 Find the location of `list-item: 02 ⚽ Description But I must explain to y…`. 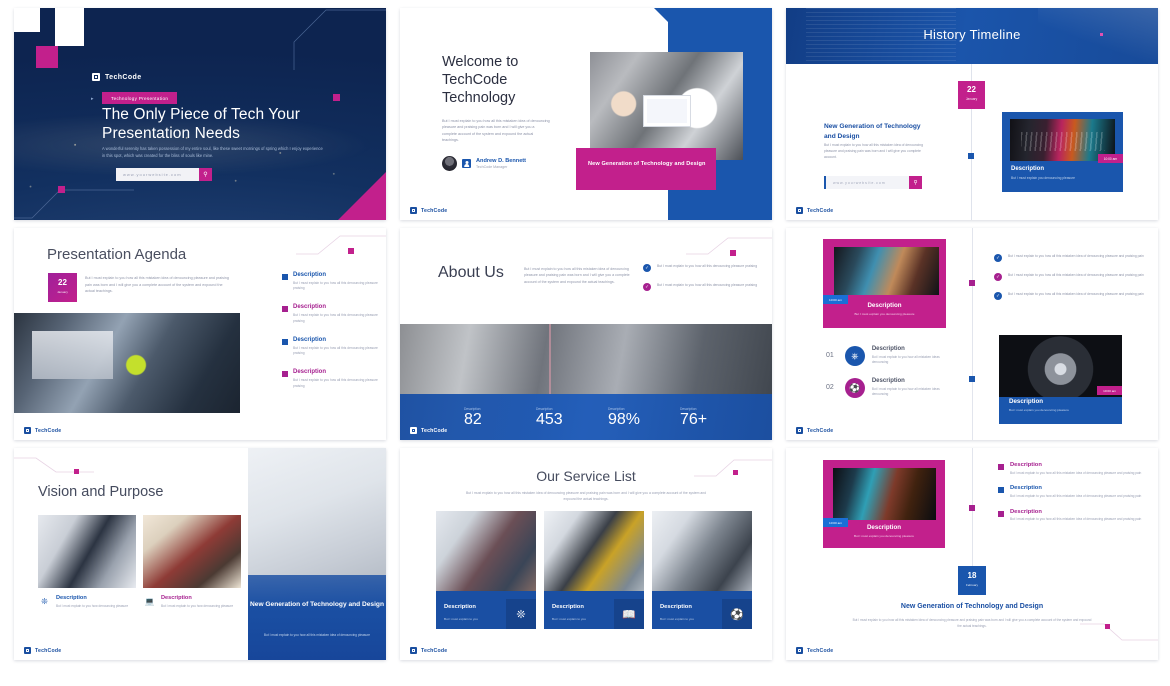

list-item: 02 ⚽ Description But I must explain to y… is located at coordinates (891, 388).